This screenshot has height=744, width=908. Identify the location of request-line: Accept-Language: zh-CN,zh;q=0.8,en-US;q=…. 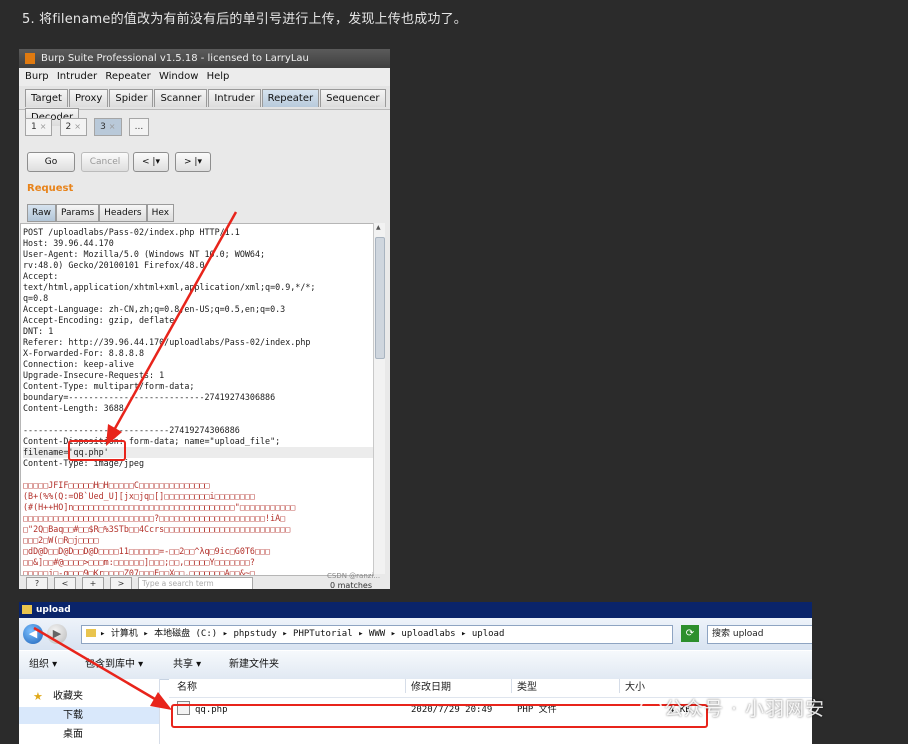
(154, 309).